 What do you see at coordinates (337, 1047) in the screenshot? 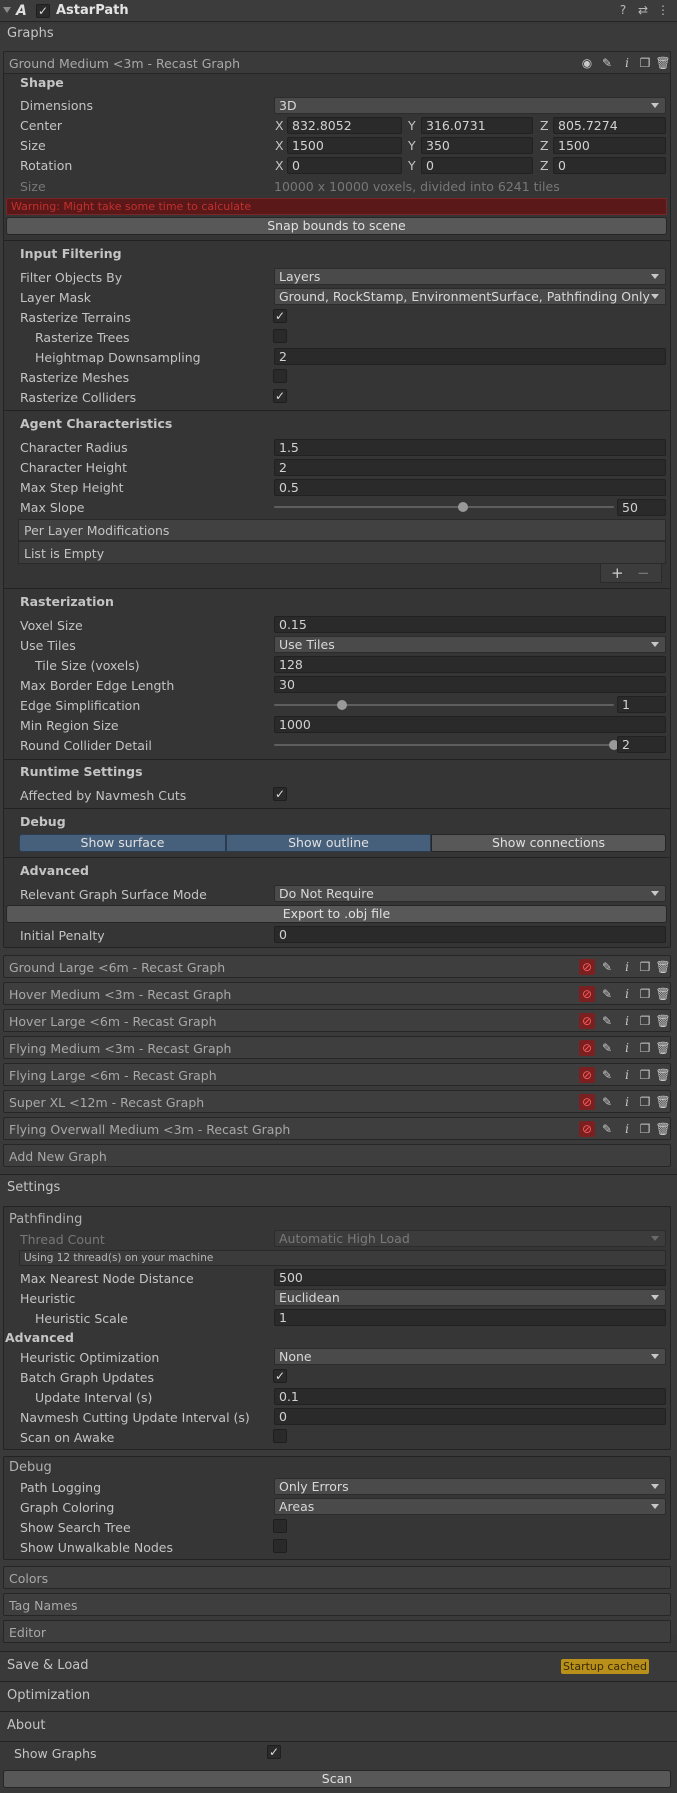
I see `graph-header-collapsed: Flying Medium <3m - Recast Graph ⊘ ✎ i ❐ 🗑` at bounding box center [337, 1047].